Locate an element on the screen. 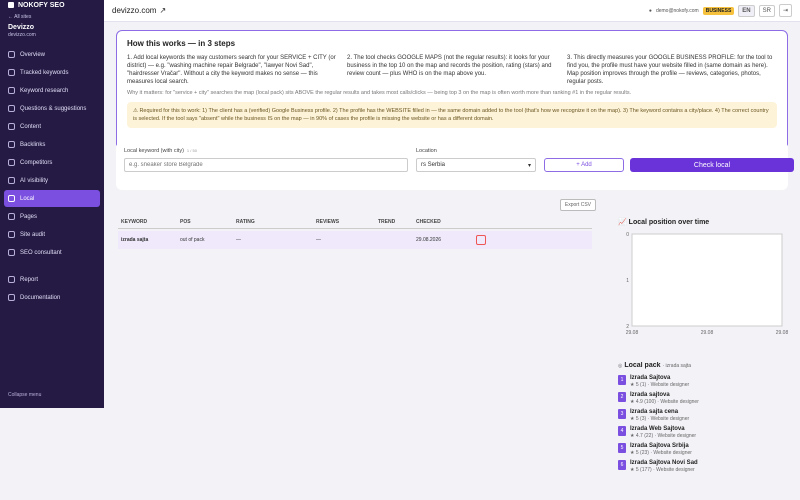 The height and width of the screenshot is (500, 800). table-row: izrada sajta out of pack — — 29.08.2026 is located at coordinates (355, 240).